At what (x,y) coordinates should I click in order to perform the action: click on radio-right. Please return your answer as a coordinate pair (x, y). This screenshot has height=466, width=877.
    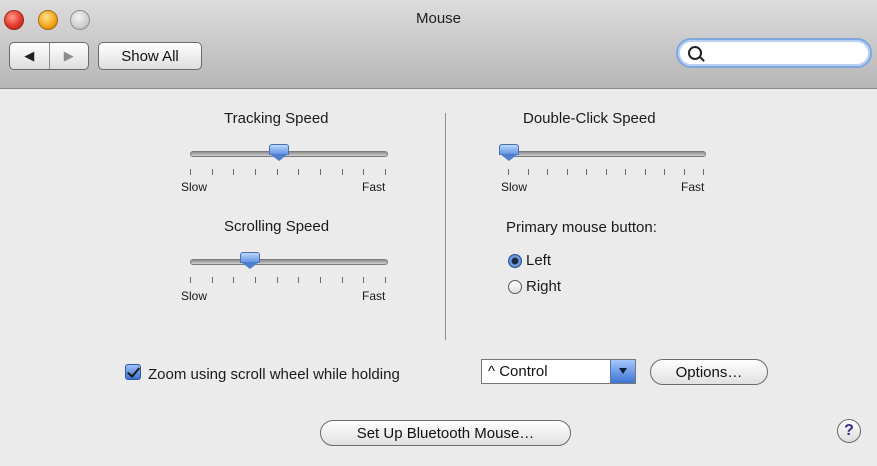
    Looking at the image, I should click on (515, 287).